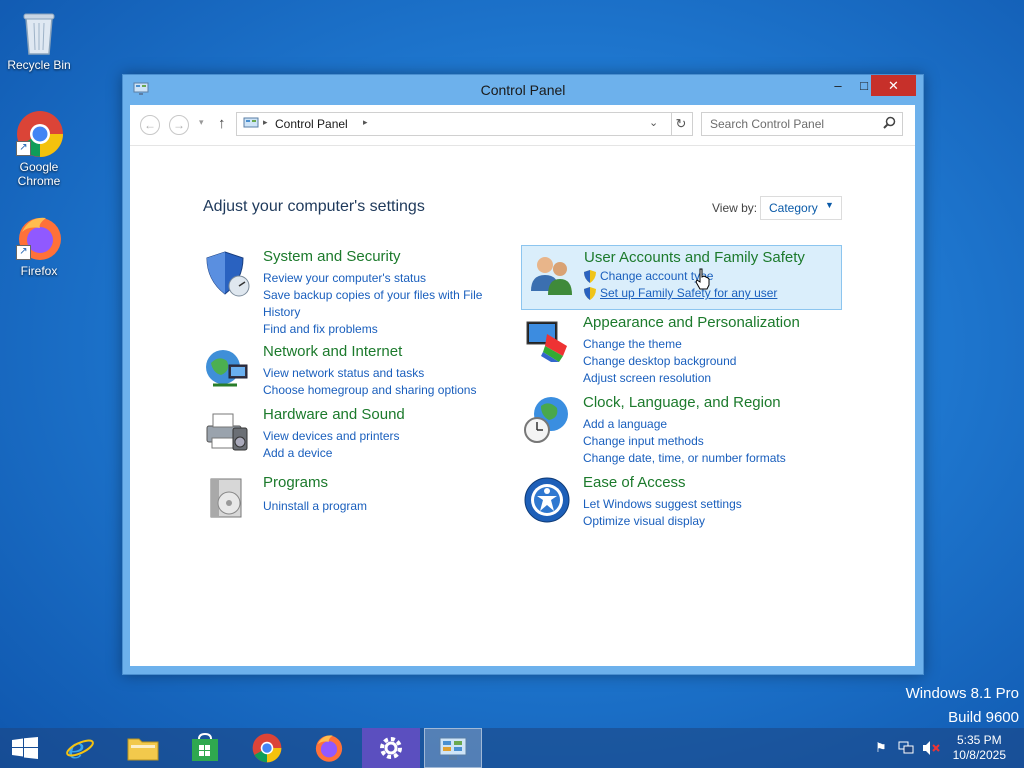 The height and width of the screenshot is (768, 1024). I want to click on link-let-windows-suggest: Let Windows suggest settings, so click(703, 504).